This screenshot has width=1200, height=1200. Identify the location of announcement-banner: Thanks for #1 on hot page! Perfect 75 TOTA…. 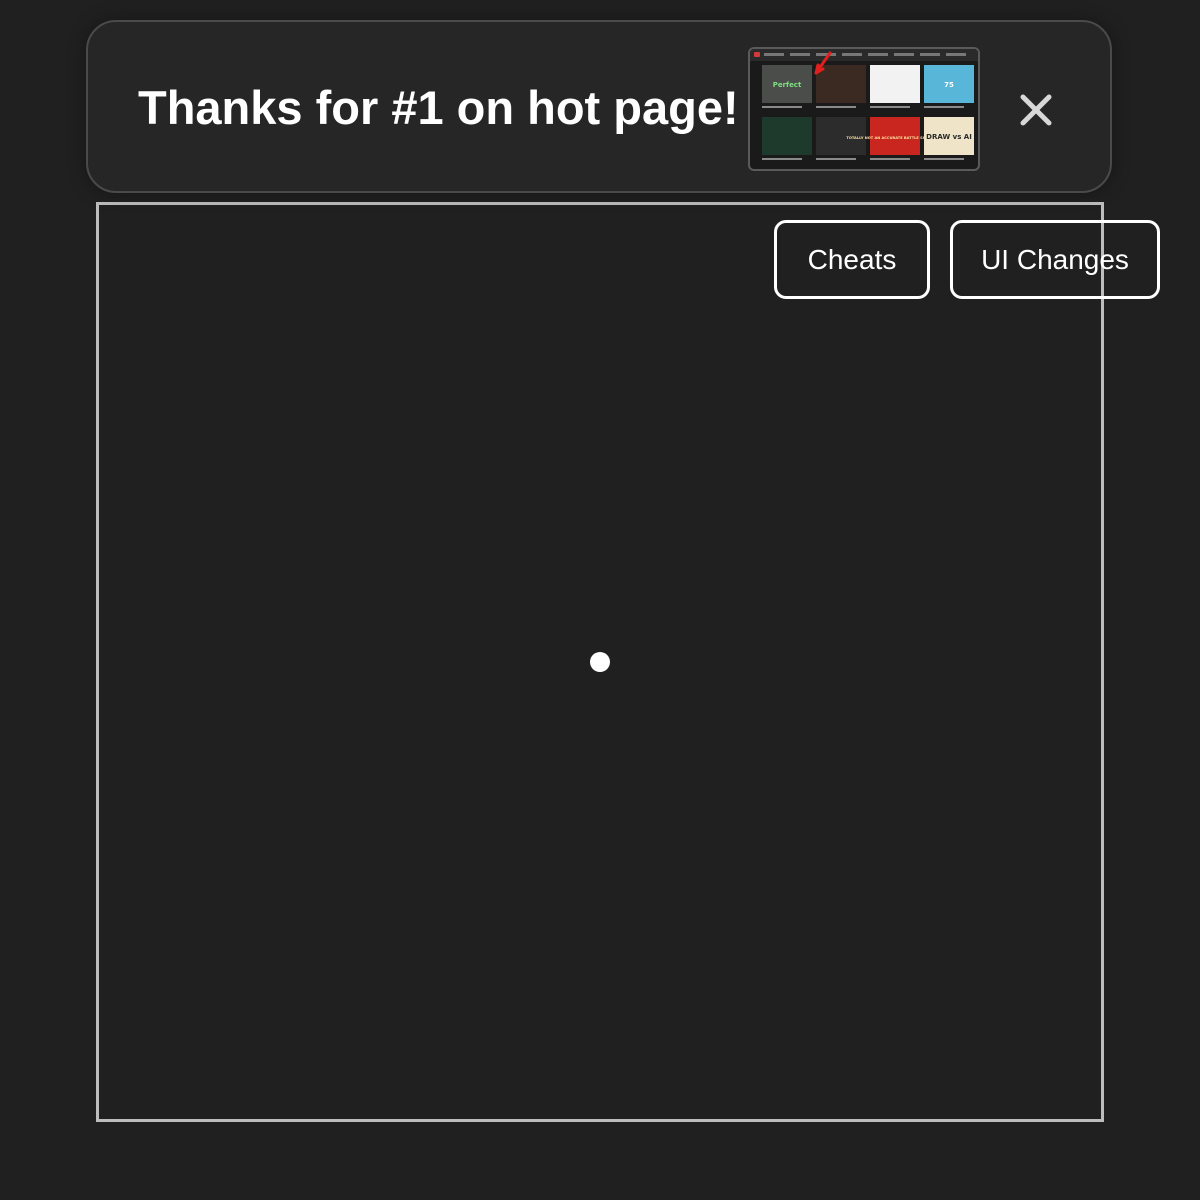
(599, 106).